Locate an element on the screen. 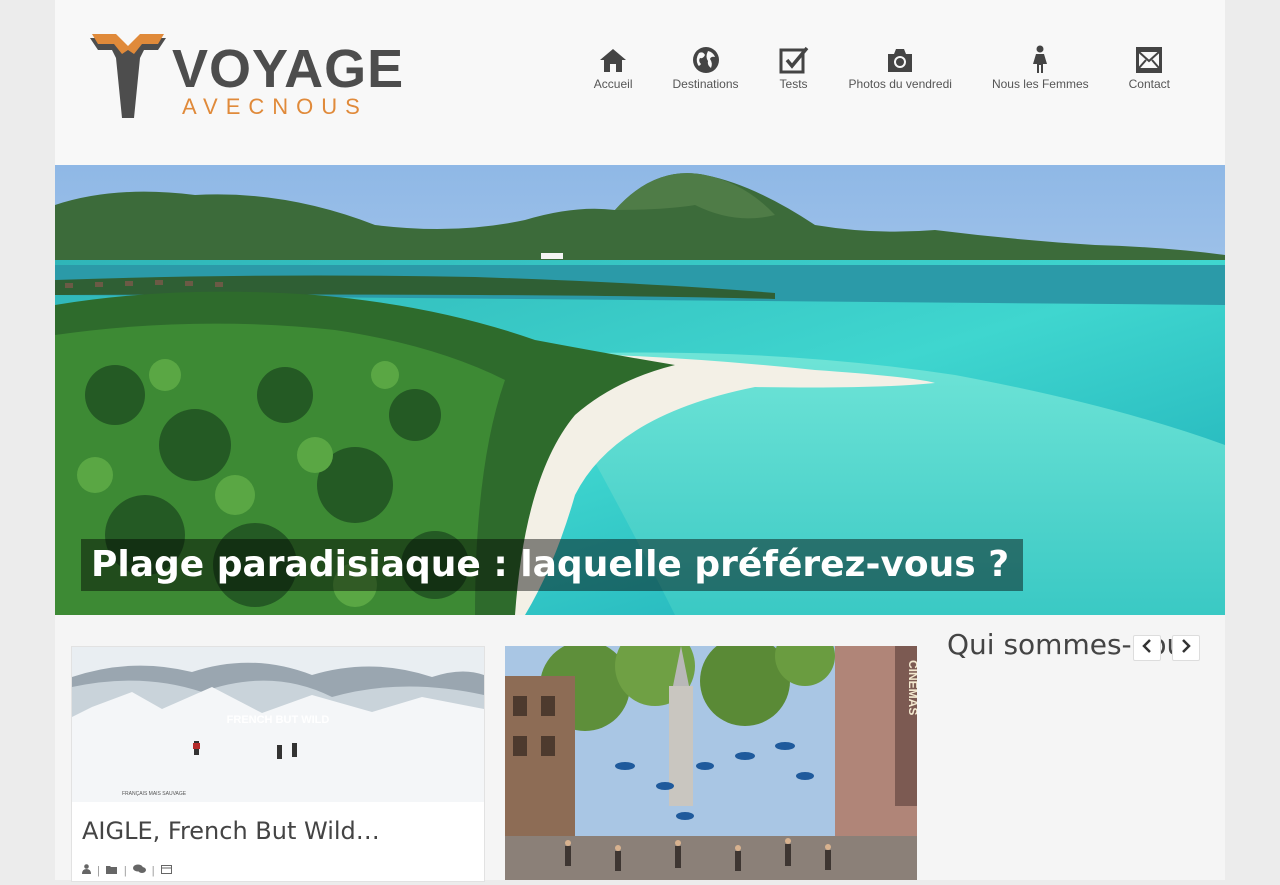 The image size is (1280, 885). nav-item-accueil: Accueil is located at coordinates (613, 68).